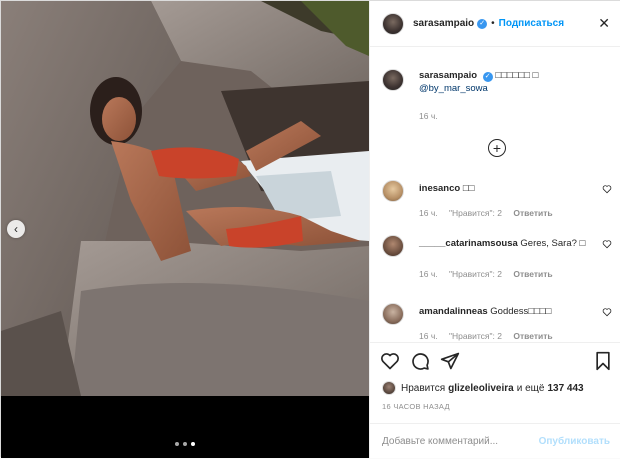 Image resolution: width=620 pixels, height=459 pixels. I want to click on caption-avatar, so click(393, 80).